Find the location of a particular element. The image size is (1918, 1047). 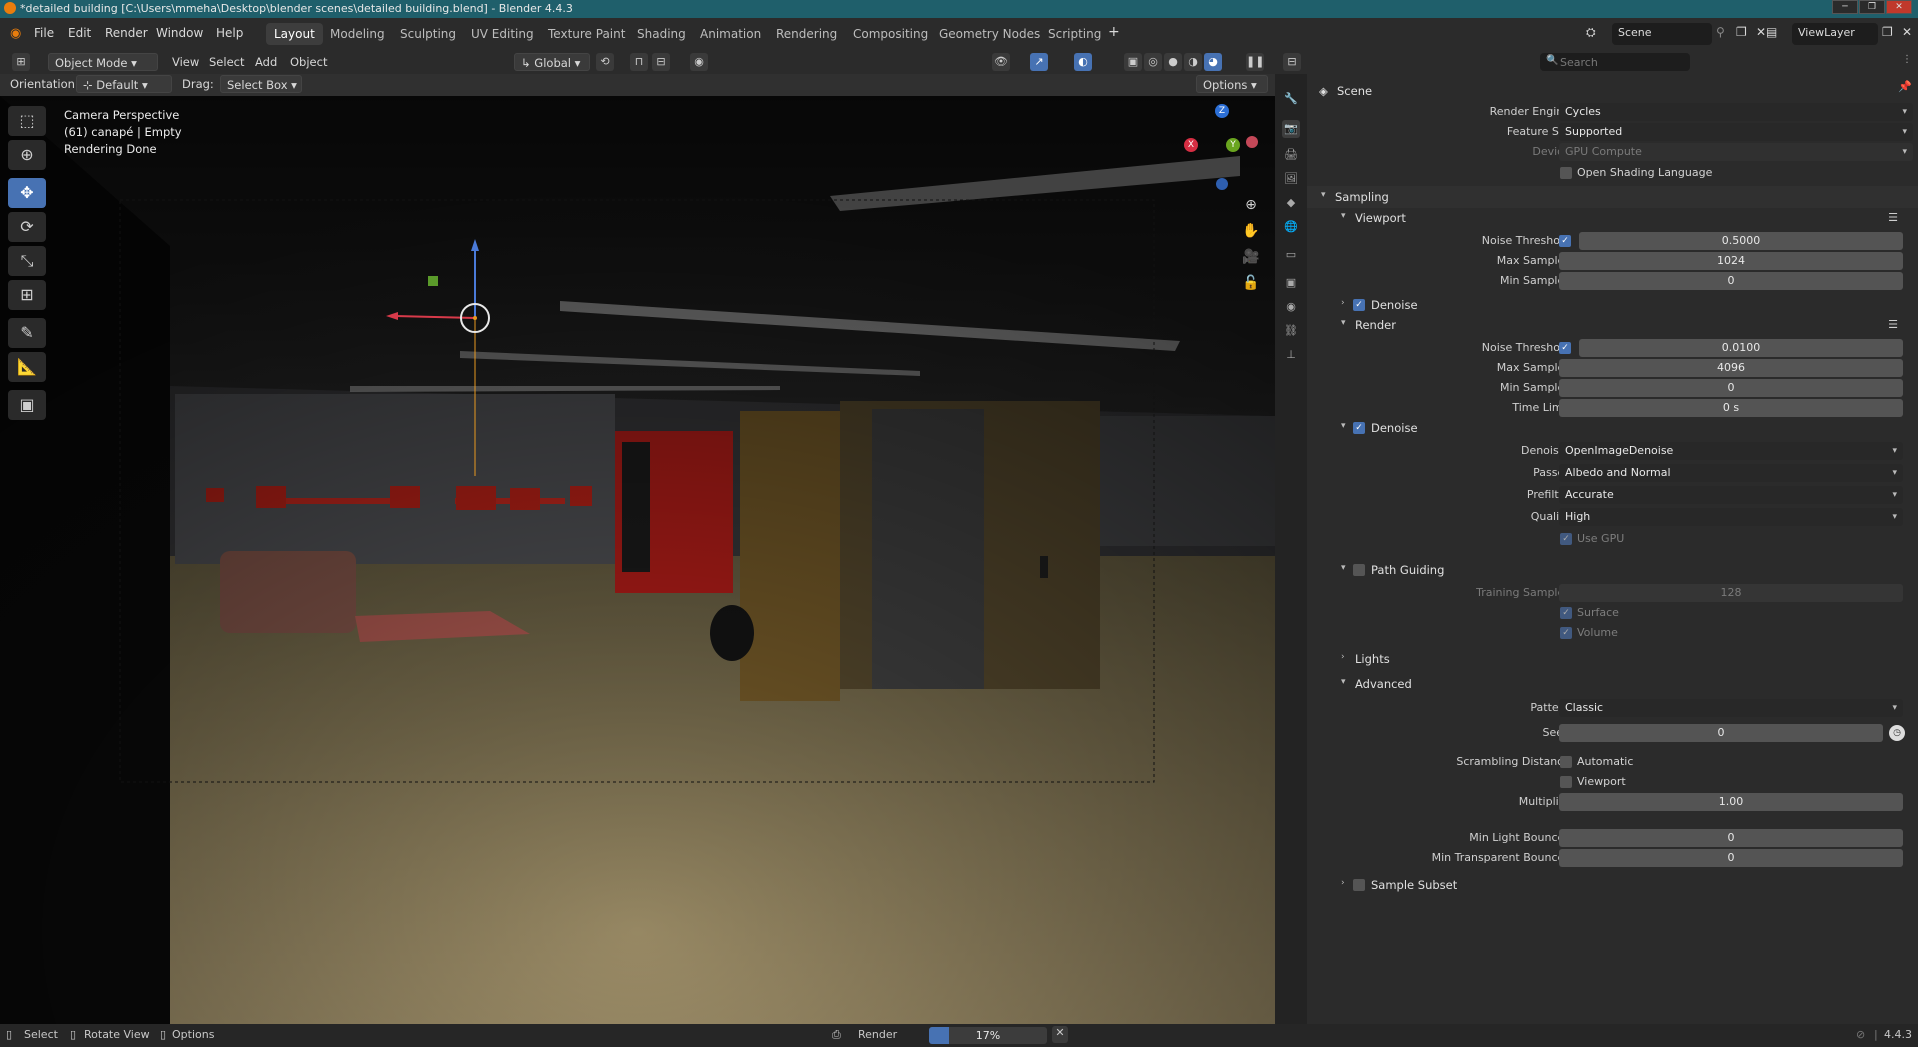

random-seed-clock-icon: ◷ is located at coordinates (1897, 733).